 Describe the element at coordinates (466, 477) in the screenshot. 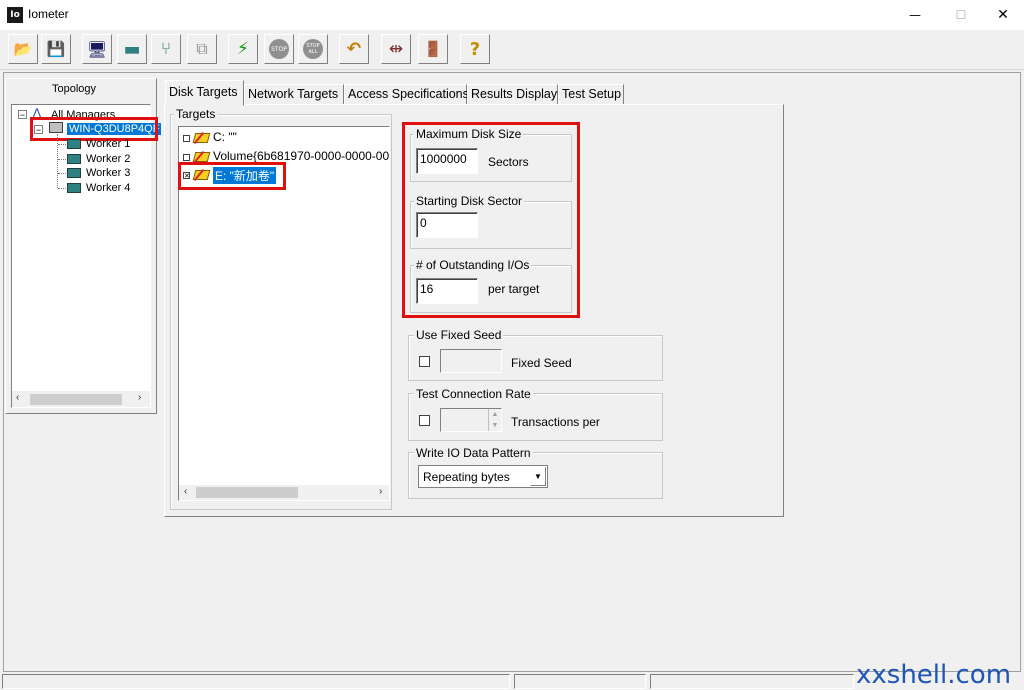

I see `write-io-selected: Repeating bytes` at that location.